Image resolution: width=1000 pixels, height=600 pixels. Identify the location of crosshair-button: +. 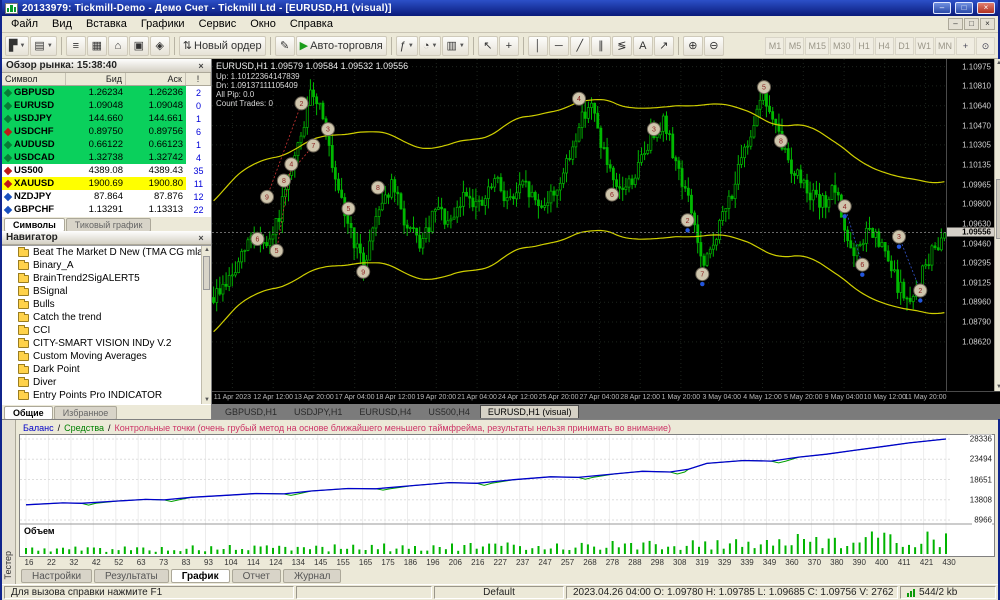
(508, 45).